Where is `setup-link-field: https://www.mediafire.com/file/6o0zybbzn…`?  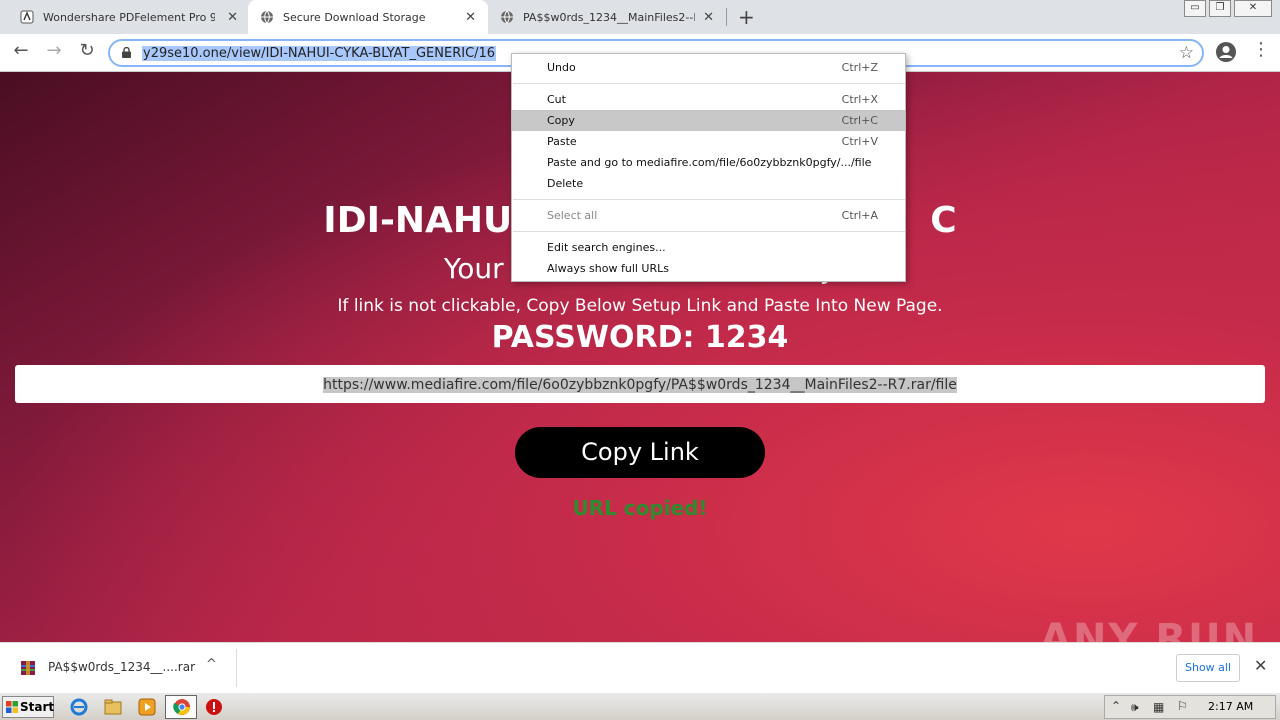
setup-link-field: https://www.mediafire.com/file/6o0zybbzn… is located at coordinates (640, 384).